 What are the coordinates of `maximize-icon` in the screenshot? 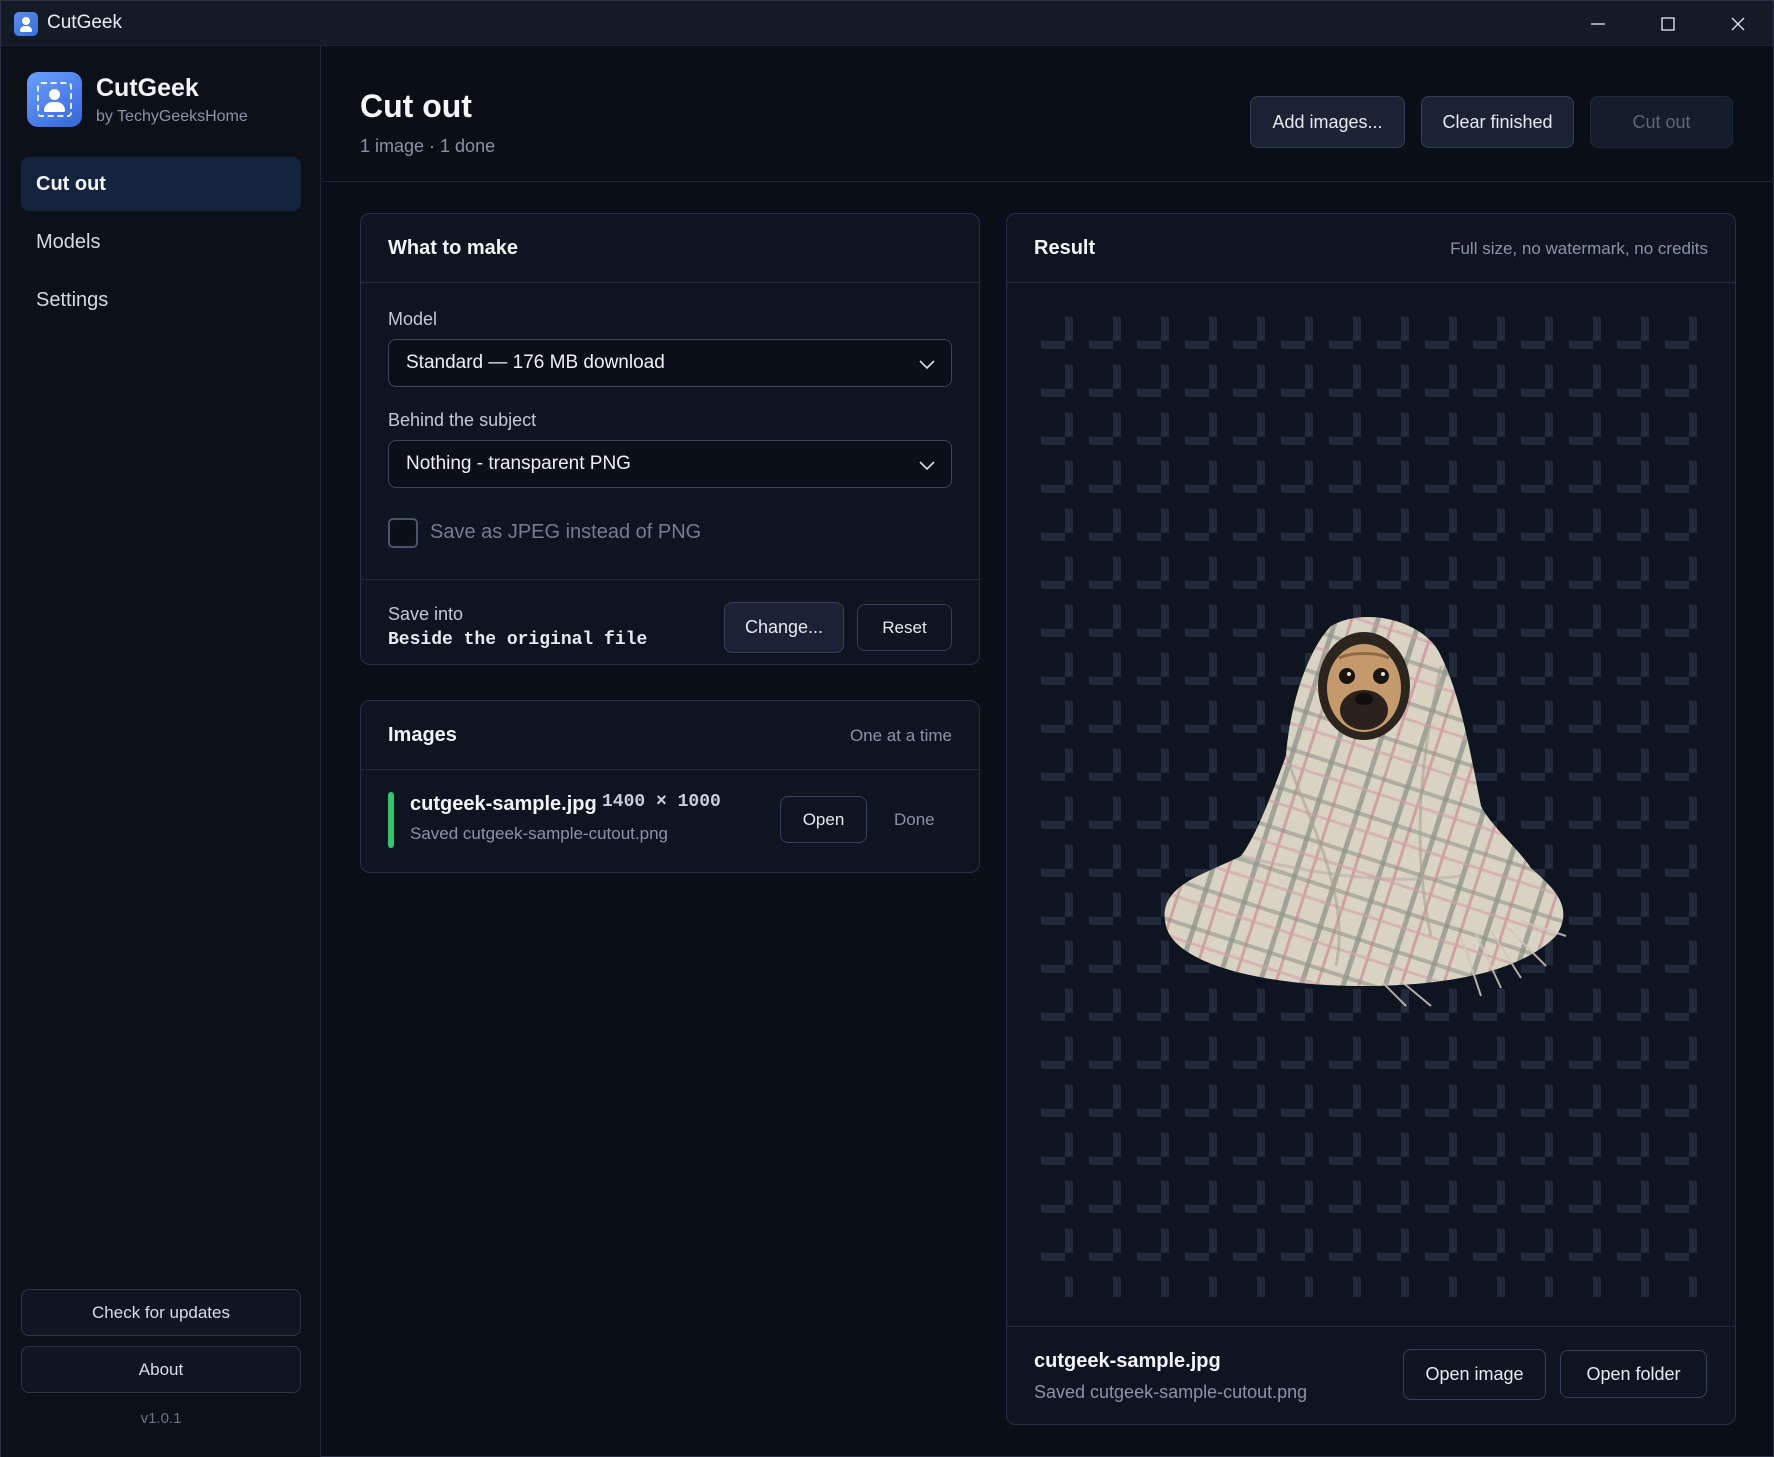 It's located at (1668, 23).